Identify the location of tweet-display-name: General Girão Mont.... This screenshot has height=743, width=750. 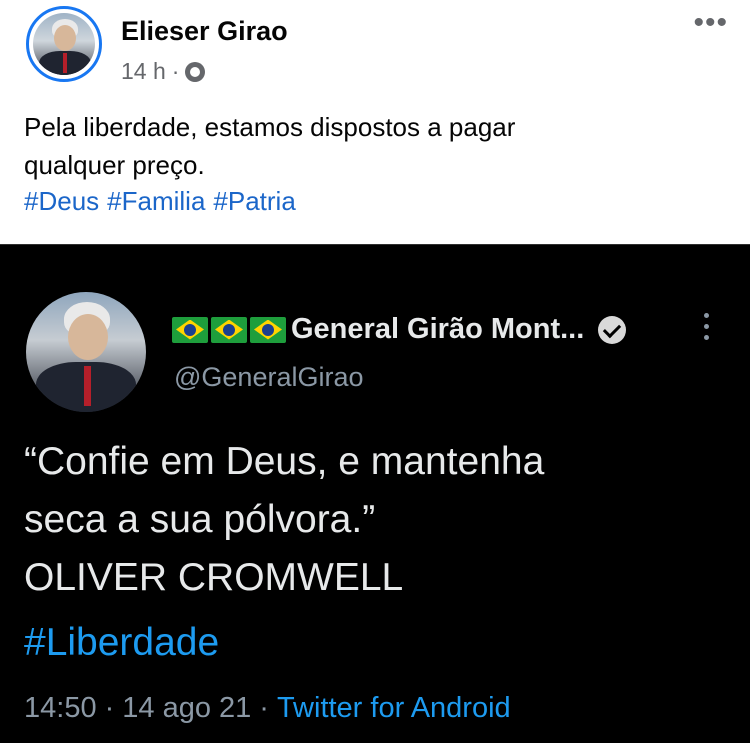
(438, 329).